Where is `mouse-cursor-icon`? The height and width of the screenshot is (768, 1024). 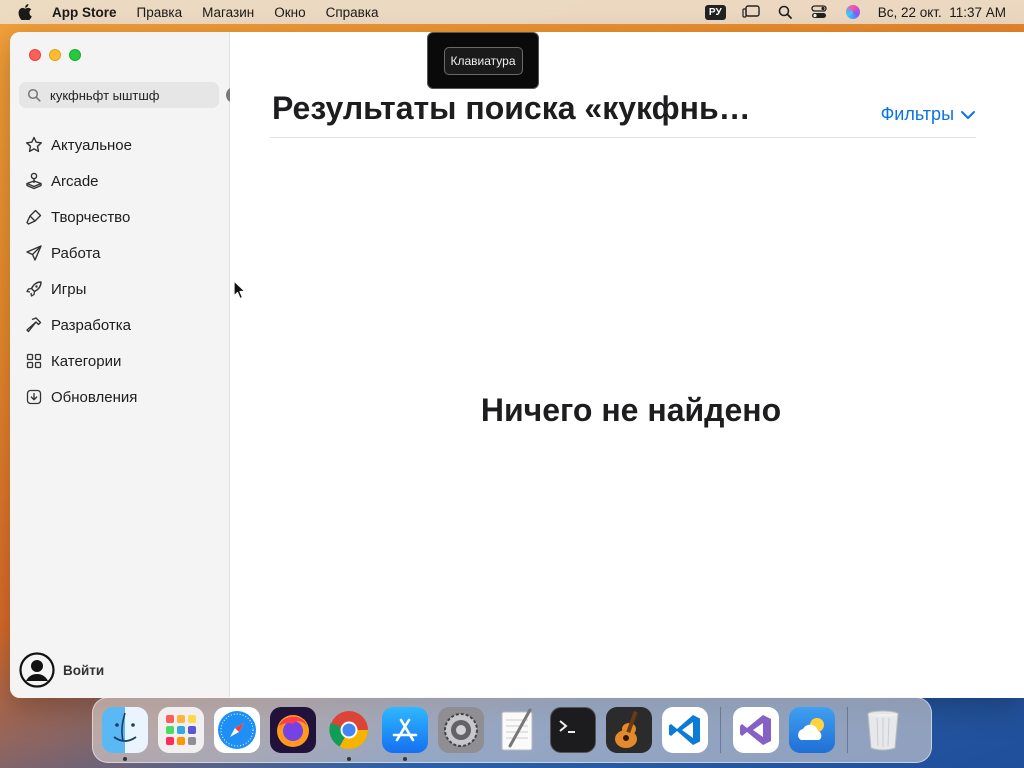
mouse-cursor-icon is located at coordinates (240, 290).